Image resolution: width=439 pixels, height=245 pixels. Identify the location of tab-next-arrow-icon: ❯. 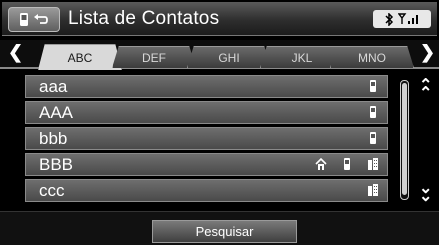
(427, 52).